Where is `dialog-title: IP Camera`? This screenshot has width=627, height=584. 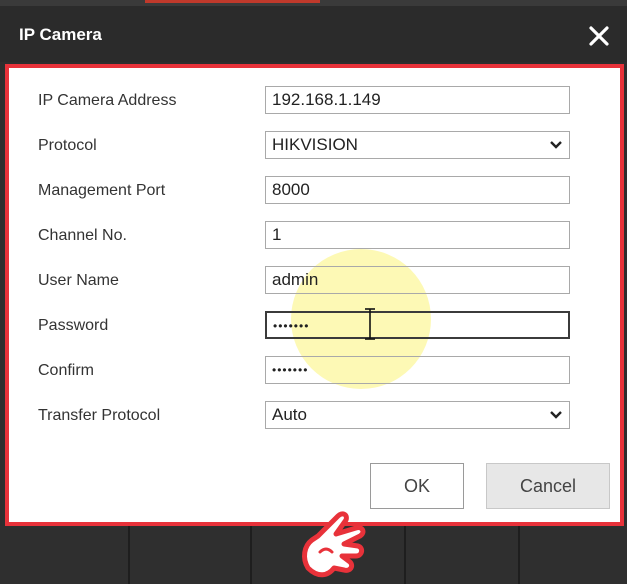
dialog-title: IP Camera is located at coordinates (60, 34).